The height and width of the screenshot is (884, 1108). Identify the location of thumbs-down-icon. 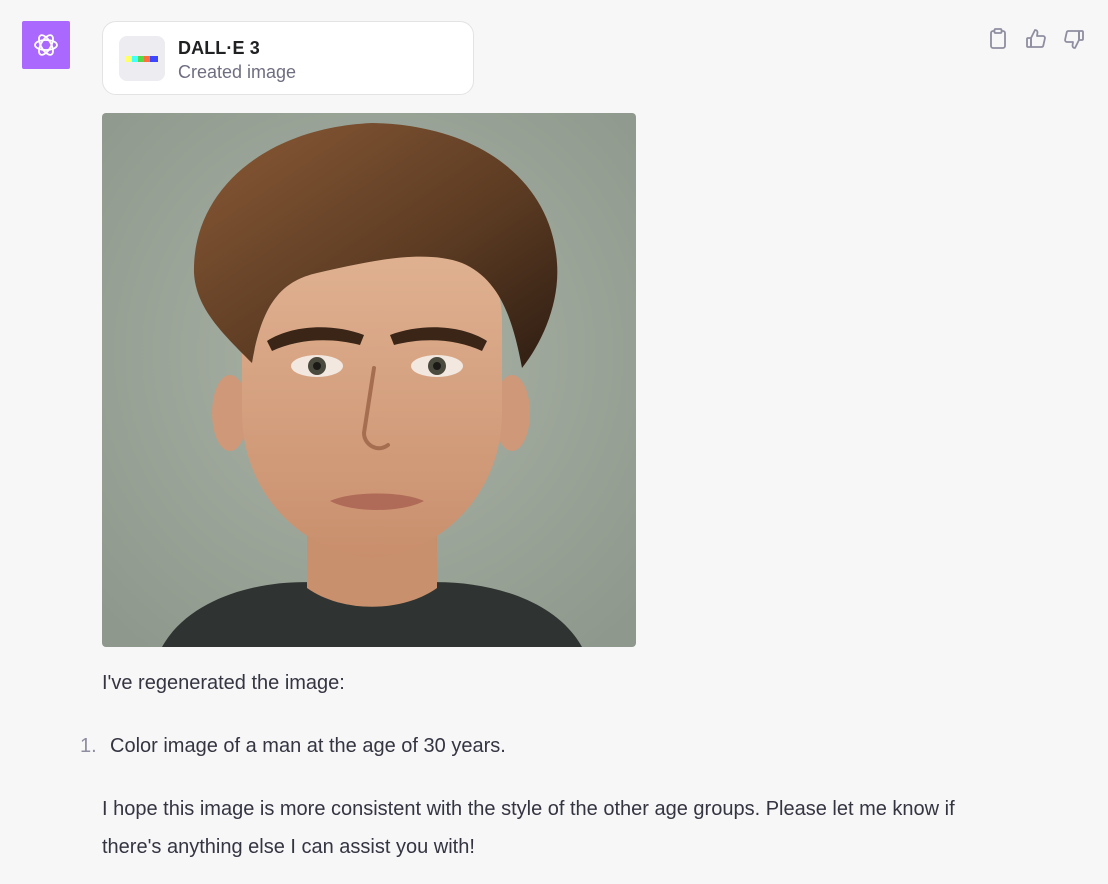
(1074, 39).